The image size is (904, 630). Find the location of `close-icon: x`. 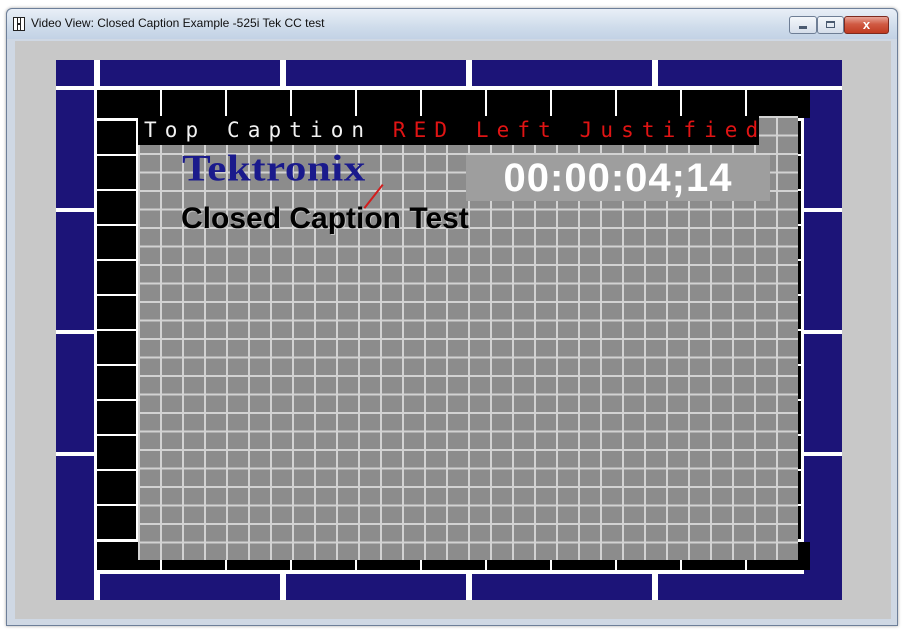

close-icon: x is located at coordinates (866, 24).